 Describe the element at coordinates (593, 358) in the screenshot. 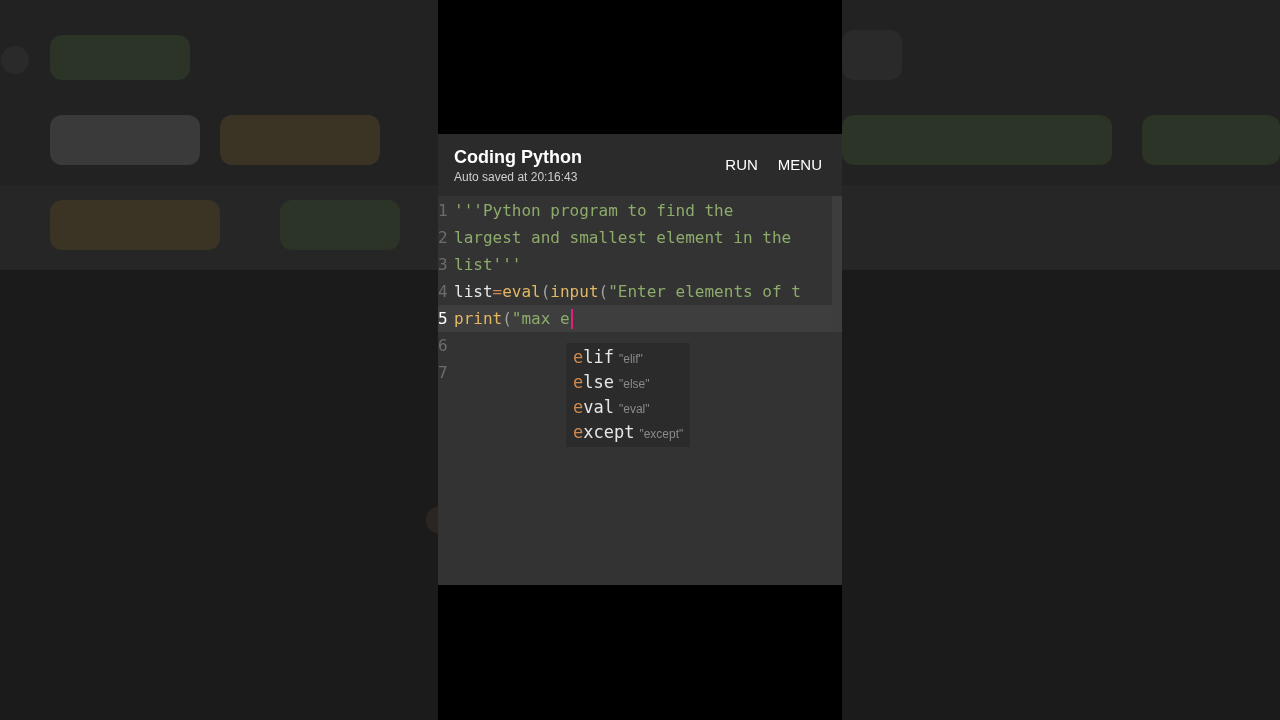

I see `suggestion-item: elif` at that location.